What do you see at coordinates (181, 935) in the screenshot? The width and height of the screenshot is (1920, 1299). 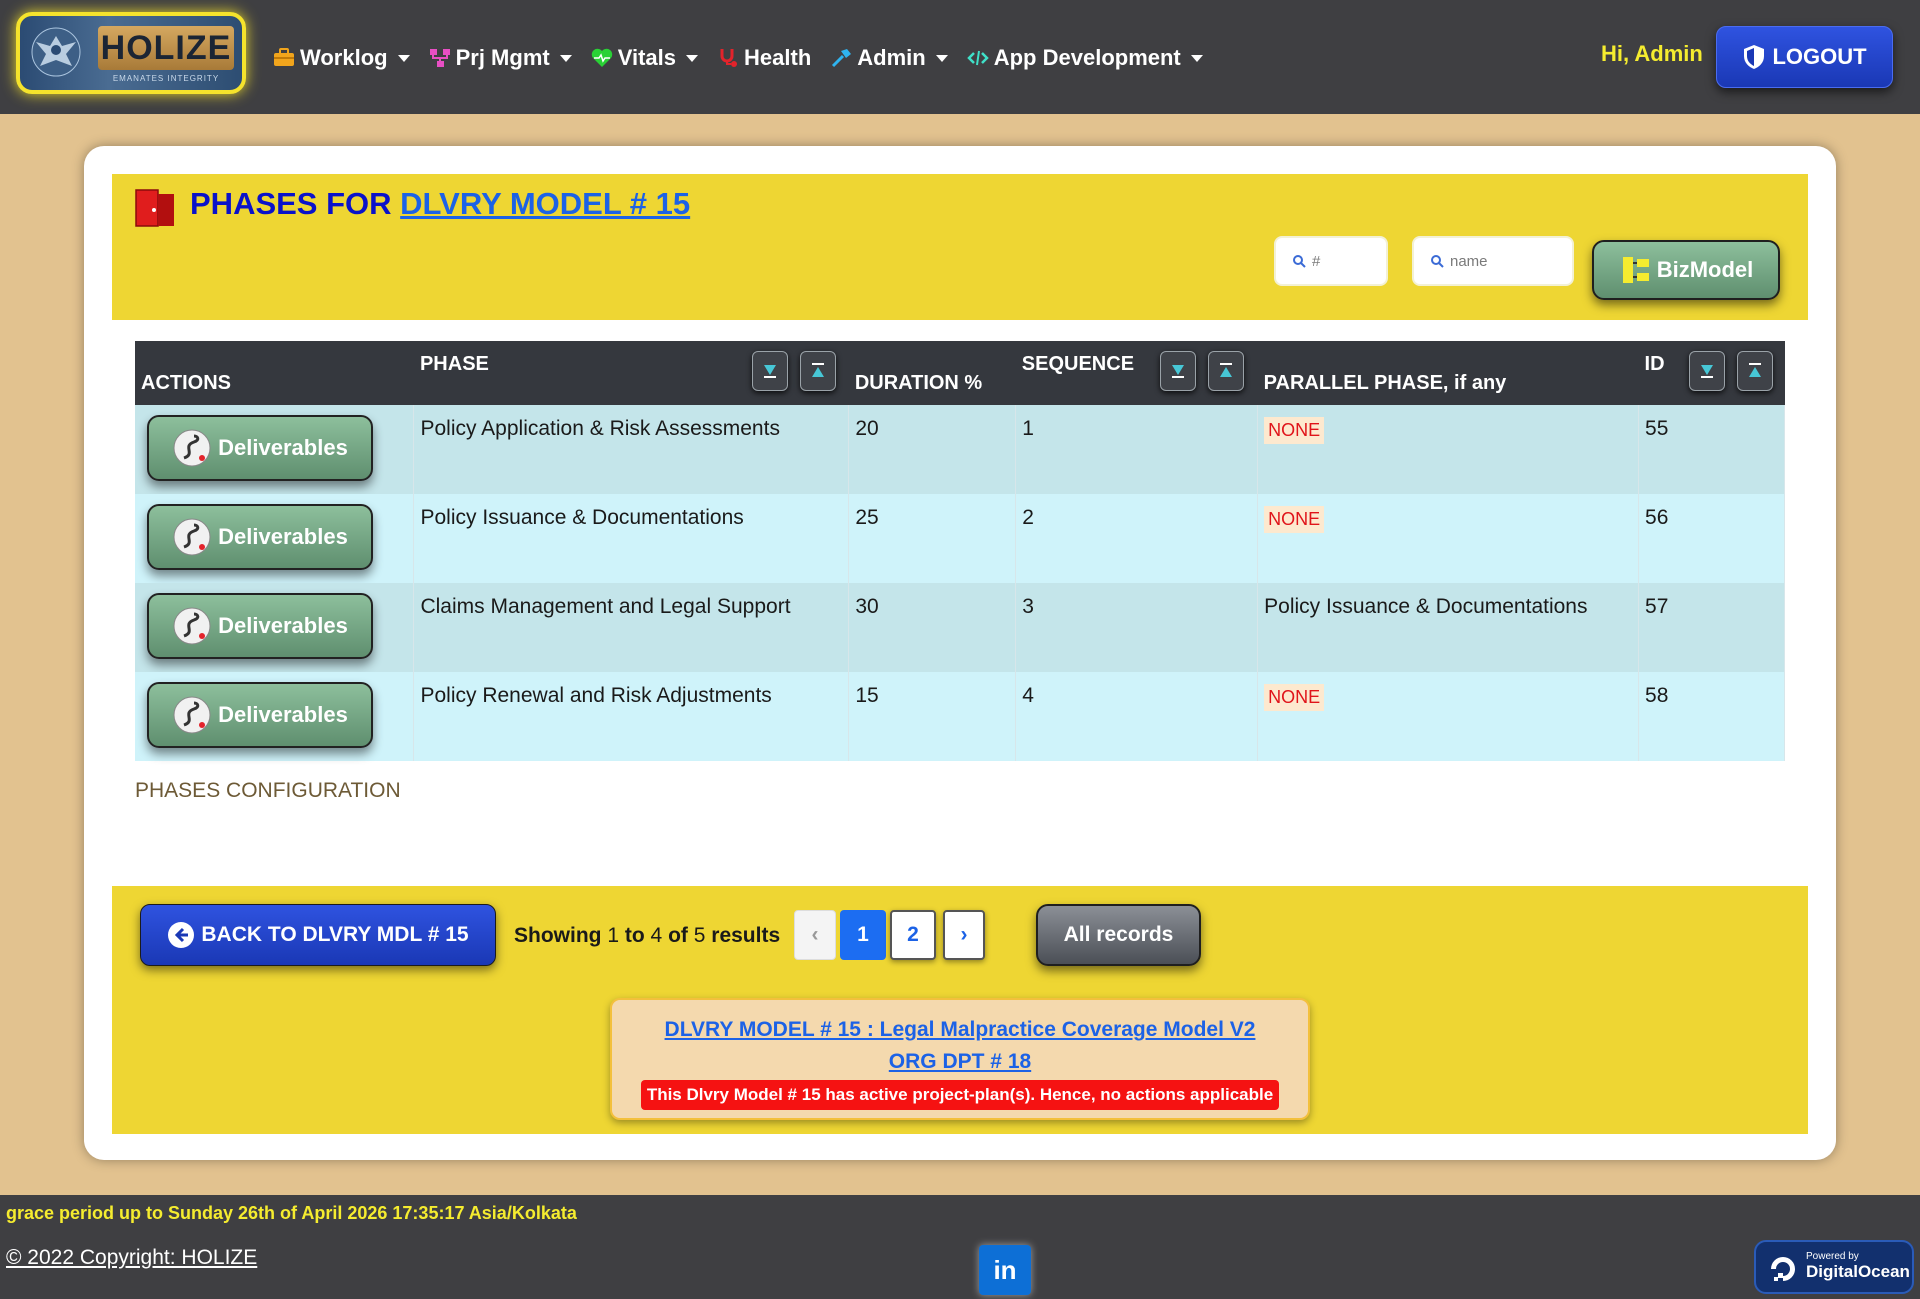 I see `arrow-left-circle-icon` at bounding box center [181, 935].